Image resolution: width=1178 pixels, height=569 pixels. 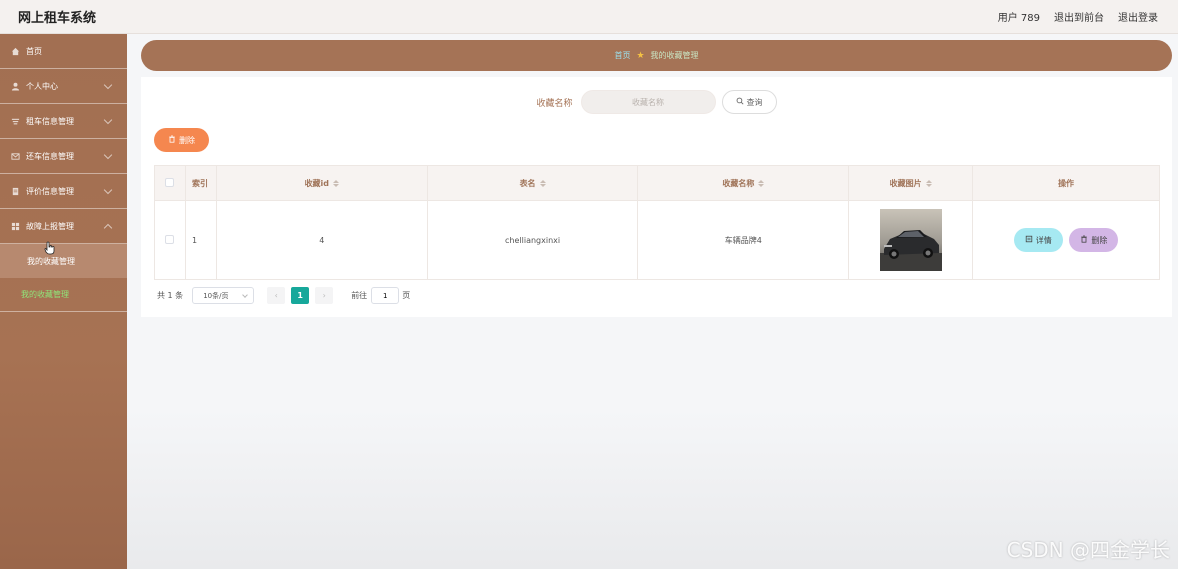 What do you see at coordinates (63, 86) in the screenshot?
I see `sidebar-item-personal-center: 个人中心` at bounding box center [63, 86].